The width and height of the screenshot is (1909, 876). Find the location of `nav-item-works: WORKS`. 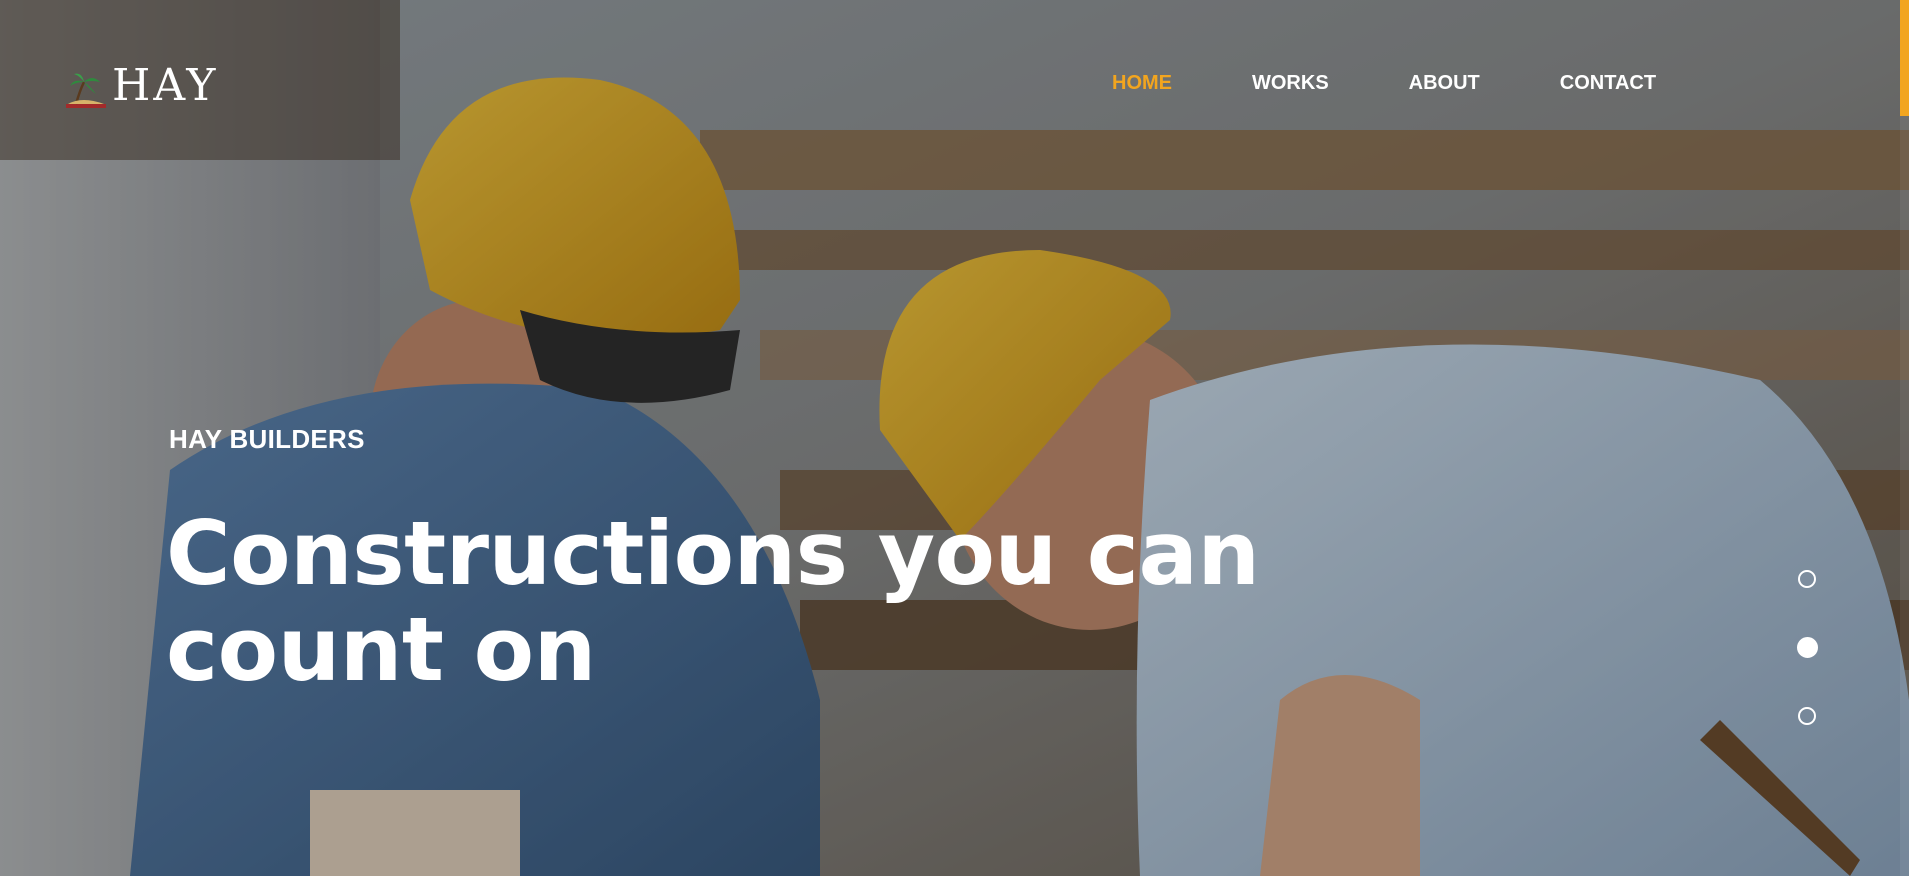

nav-item-works: WORKS is located at coordinates (1290, 83).